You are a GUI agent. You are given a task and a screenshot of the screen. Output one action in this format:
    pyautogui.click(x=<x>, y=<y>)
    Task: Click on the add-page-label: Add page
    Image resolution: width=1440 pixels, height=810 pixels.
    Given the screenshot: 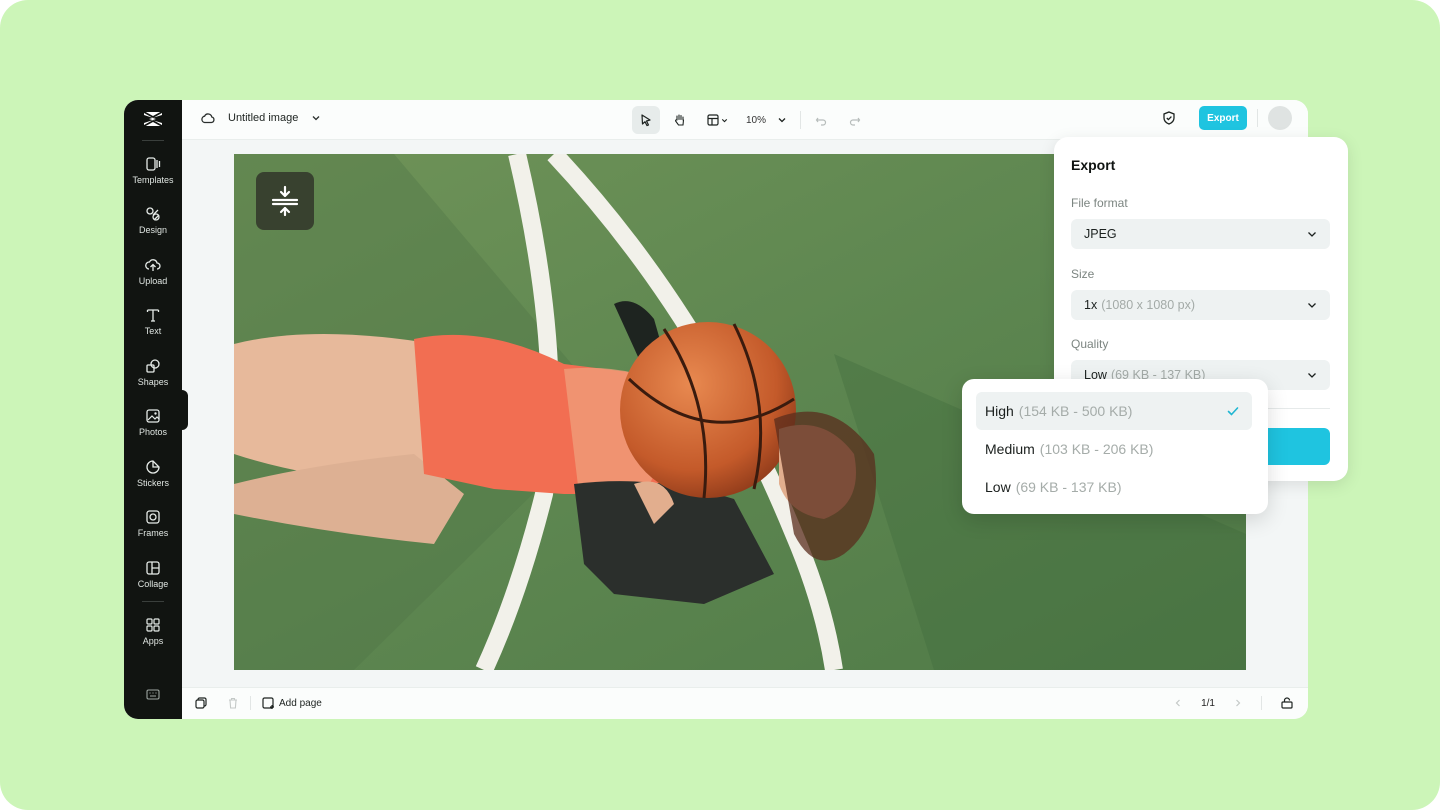 What is the action you would take?
    pyautogui.click(x=300, y=703)
    